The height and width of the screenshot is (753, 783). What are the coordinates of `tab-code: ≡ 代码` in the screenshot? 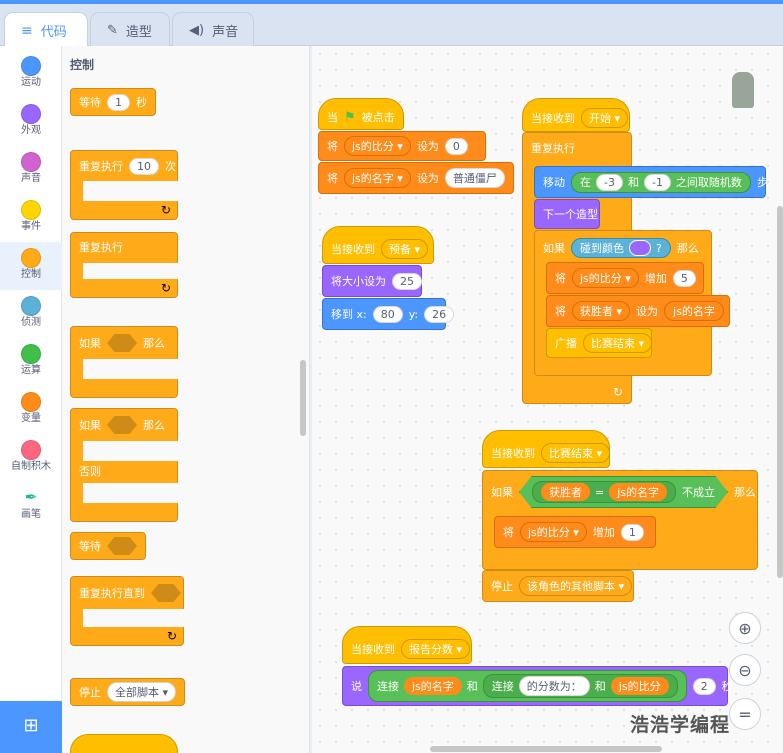 It's located at (46, 30).